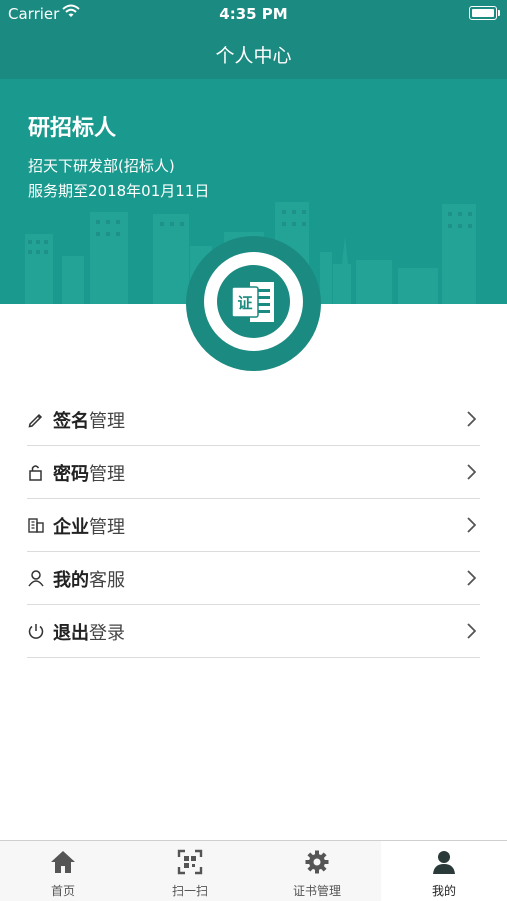 This screenshot has height=901, width=507. Describe the element at coordinates (36, 578) in the screenshot. I see `user-icon` at that location.